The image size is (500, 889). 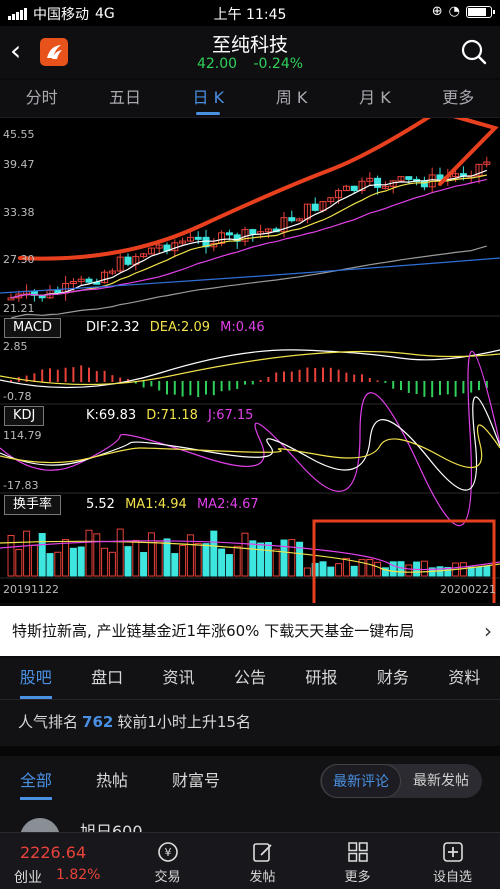 What do you see at coordinates (178, 678) in the screenshot?
I see `tab-news: 资讯` at bounding box center [178, 678].